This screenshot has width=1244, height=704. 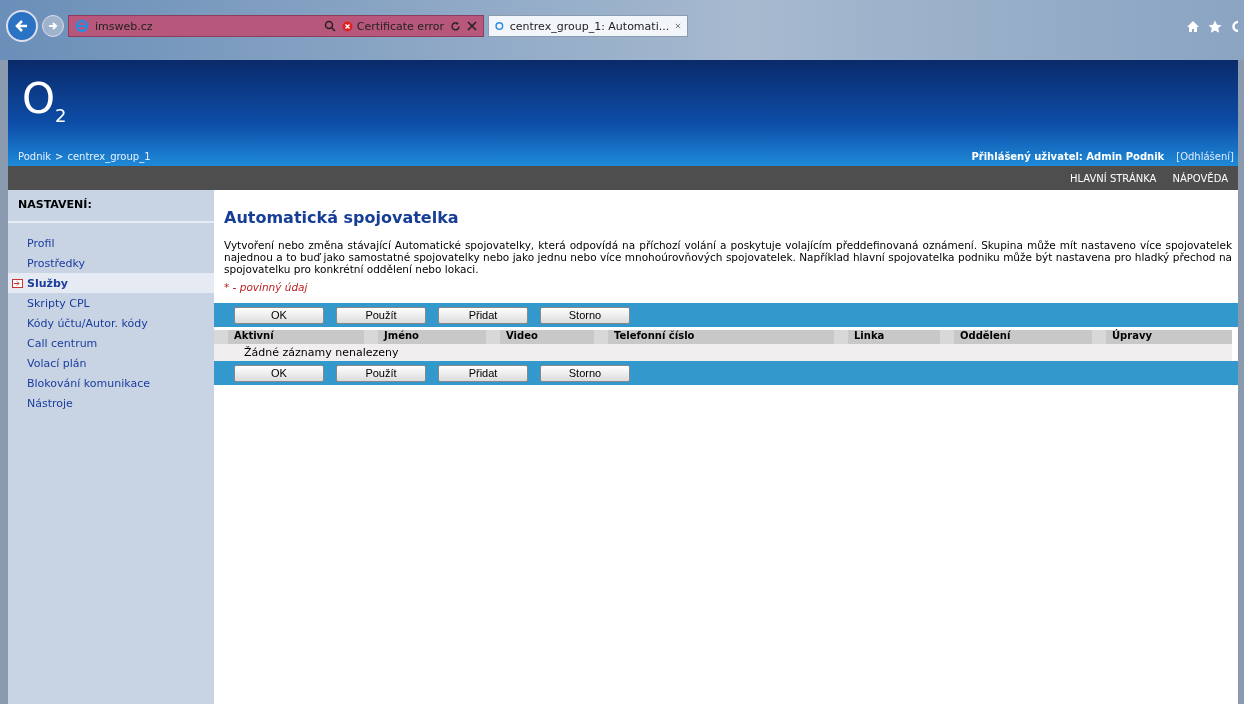 I want to click on user-label: Přihlášený uživatel: Admin Podnik, so click(x=1068, y=156).